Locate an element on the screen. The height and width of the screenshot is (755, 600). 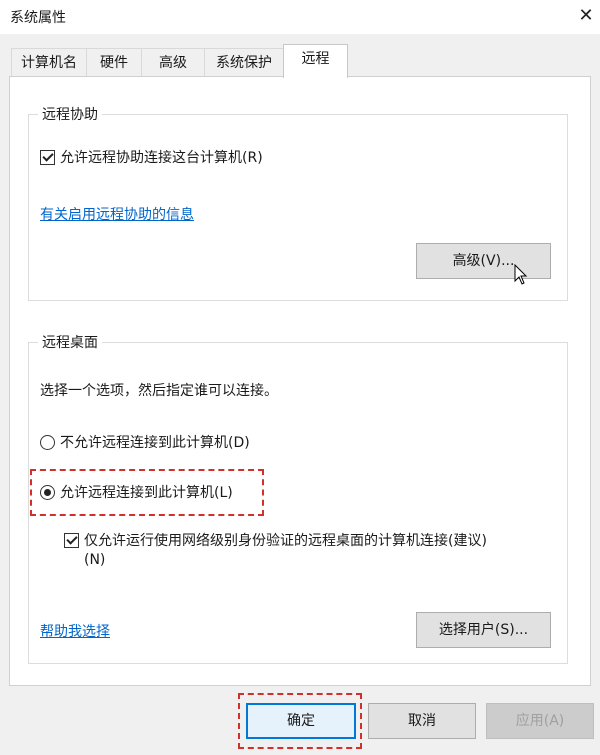
tab-system-protection: 系统保护 is located at coordinates (244, 62).